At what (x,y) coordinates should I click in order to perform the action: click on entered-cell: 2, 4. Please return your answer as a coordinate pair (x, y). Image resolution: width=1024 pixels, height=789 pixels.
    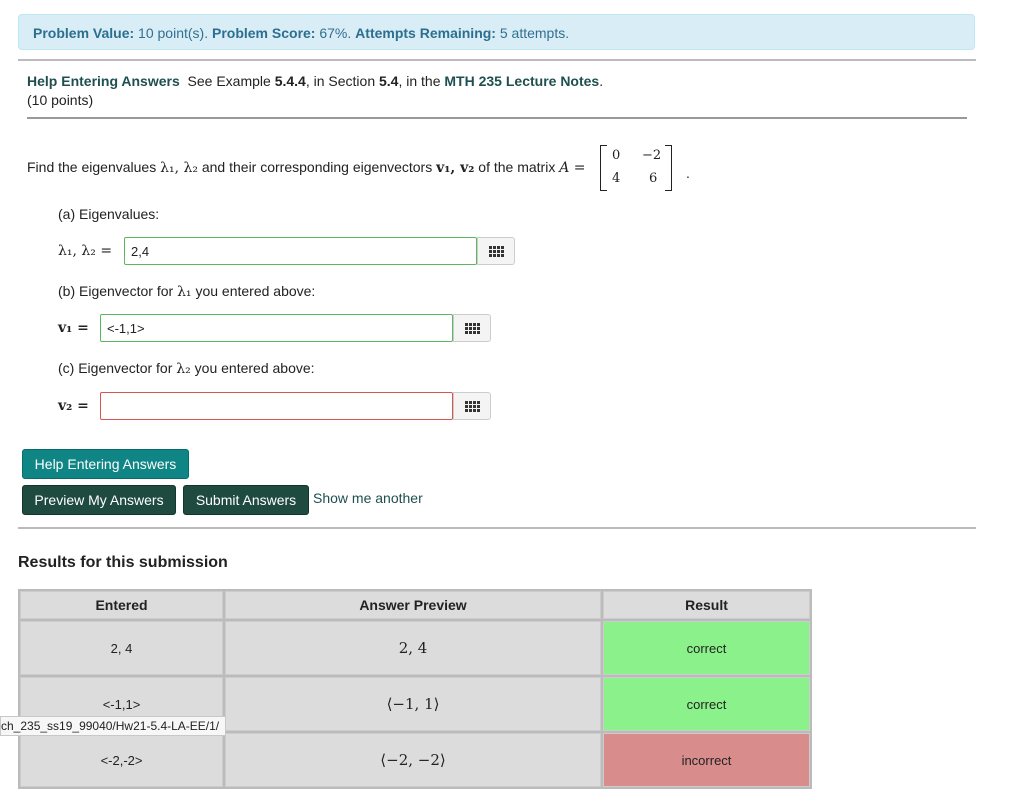
    Looking at the image, I should click on (122, 648).